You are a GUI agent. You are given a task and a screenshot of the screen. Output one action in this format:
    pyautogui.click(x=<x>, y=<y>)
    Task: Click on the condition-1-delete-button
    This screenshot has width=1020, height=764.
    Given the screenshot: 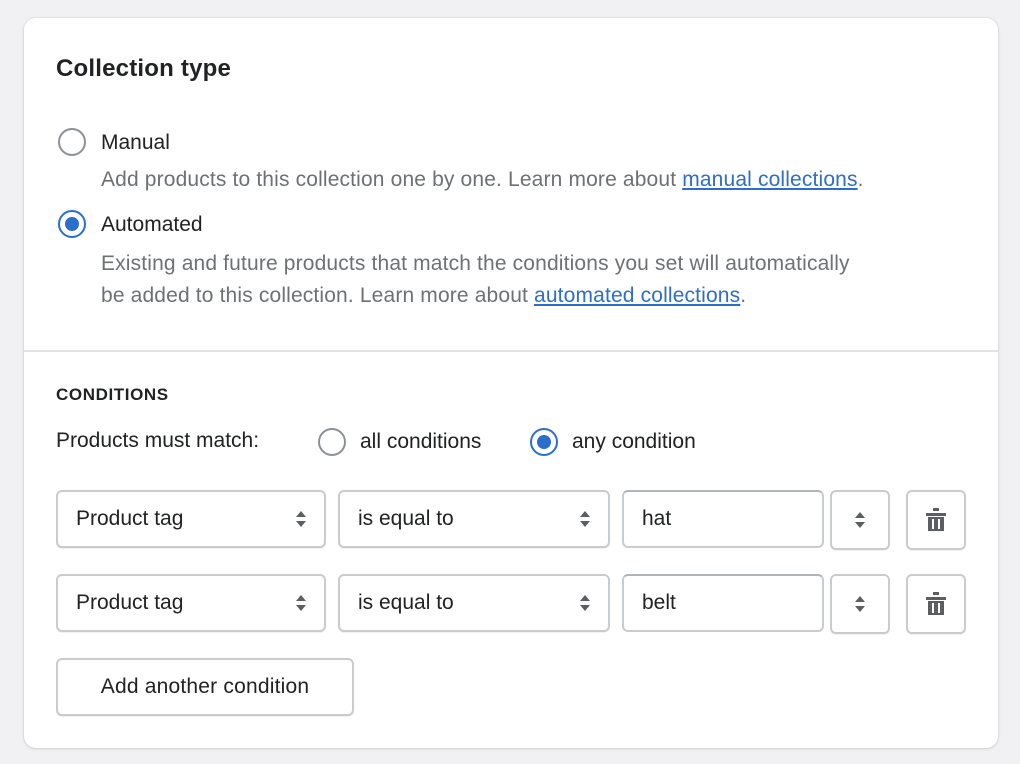 What is the action you would take?
    pyautogui.click(x=936, y=520)
    